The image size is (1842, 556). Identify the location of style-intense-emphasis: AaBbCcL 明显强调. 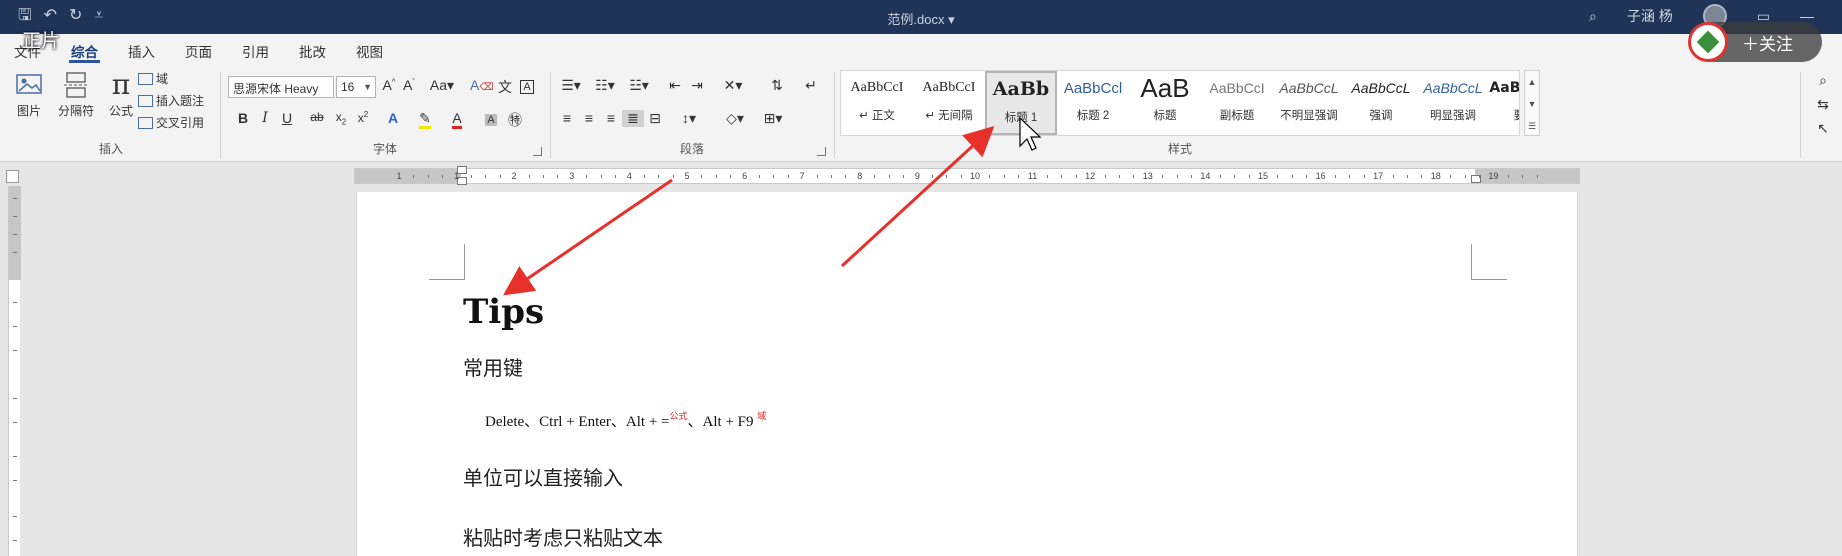
(1453, 103).